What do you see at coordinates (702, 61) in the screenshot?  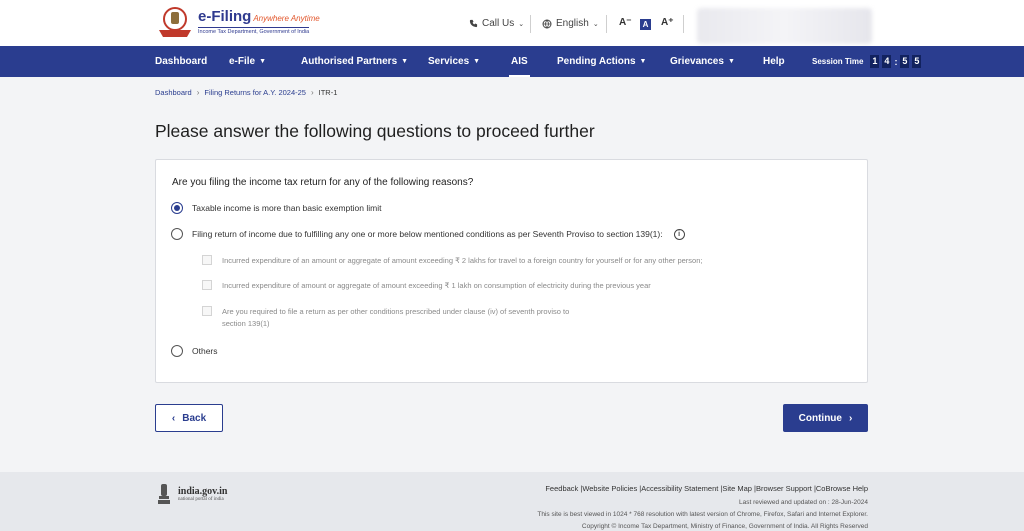 I see `nav-grievances: Grievances ▼` at bounding box center [702, 61].